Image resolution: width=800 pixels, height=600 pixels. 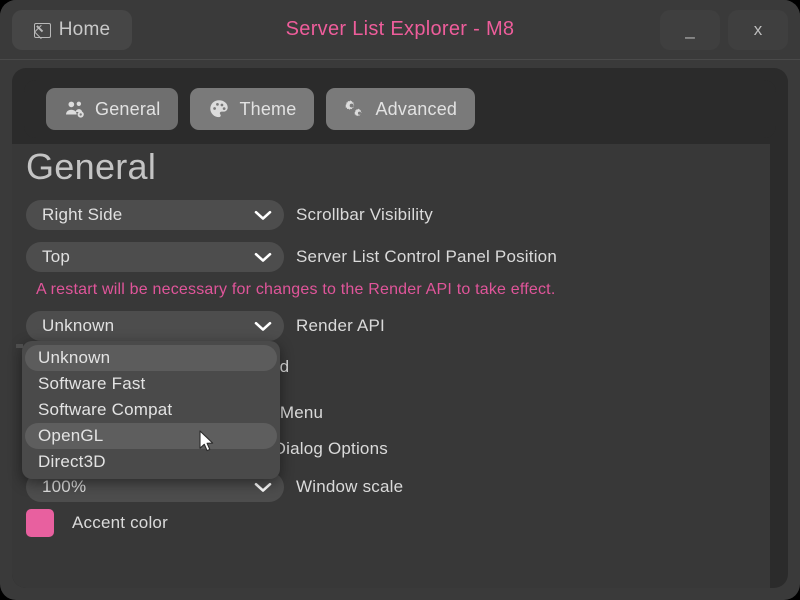 I want to click on section-heading: General, so click(x=91, y=166).